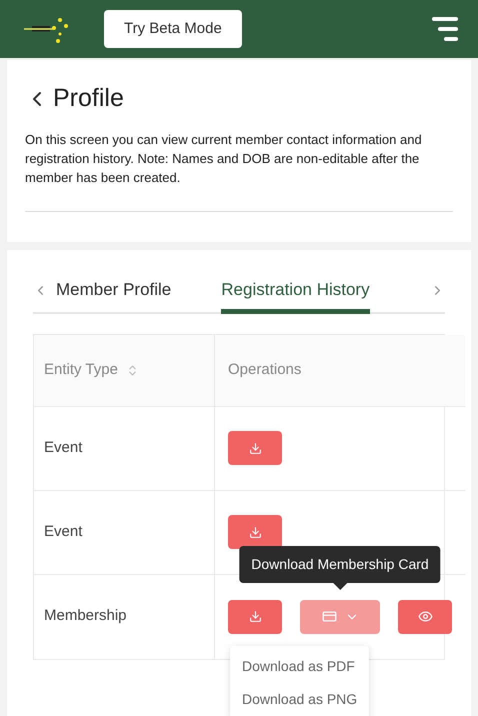  What do you see at coordinates (329, 616) in the screenshot?
I see `card-icon` at bounding box center [329, 616].